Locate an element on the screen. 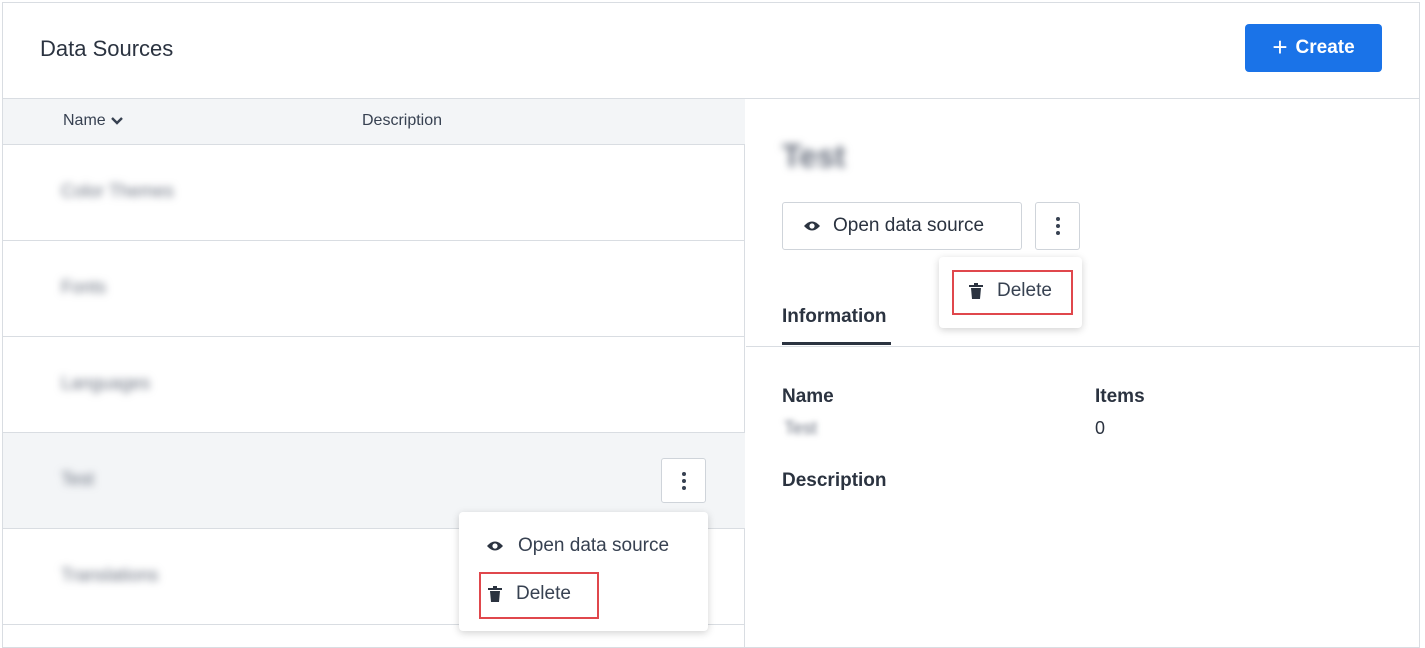  list-item-name: Color Themes is located at coordinates (117, 191).